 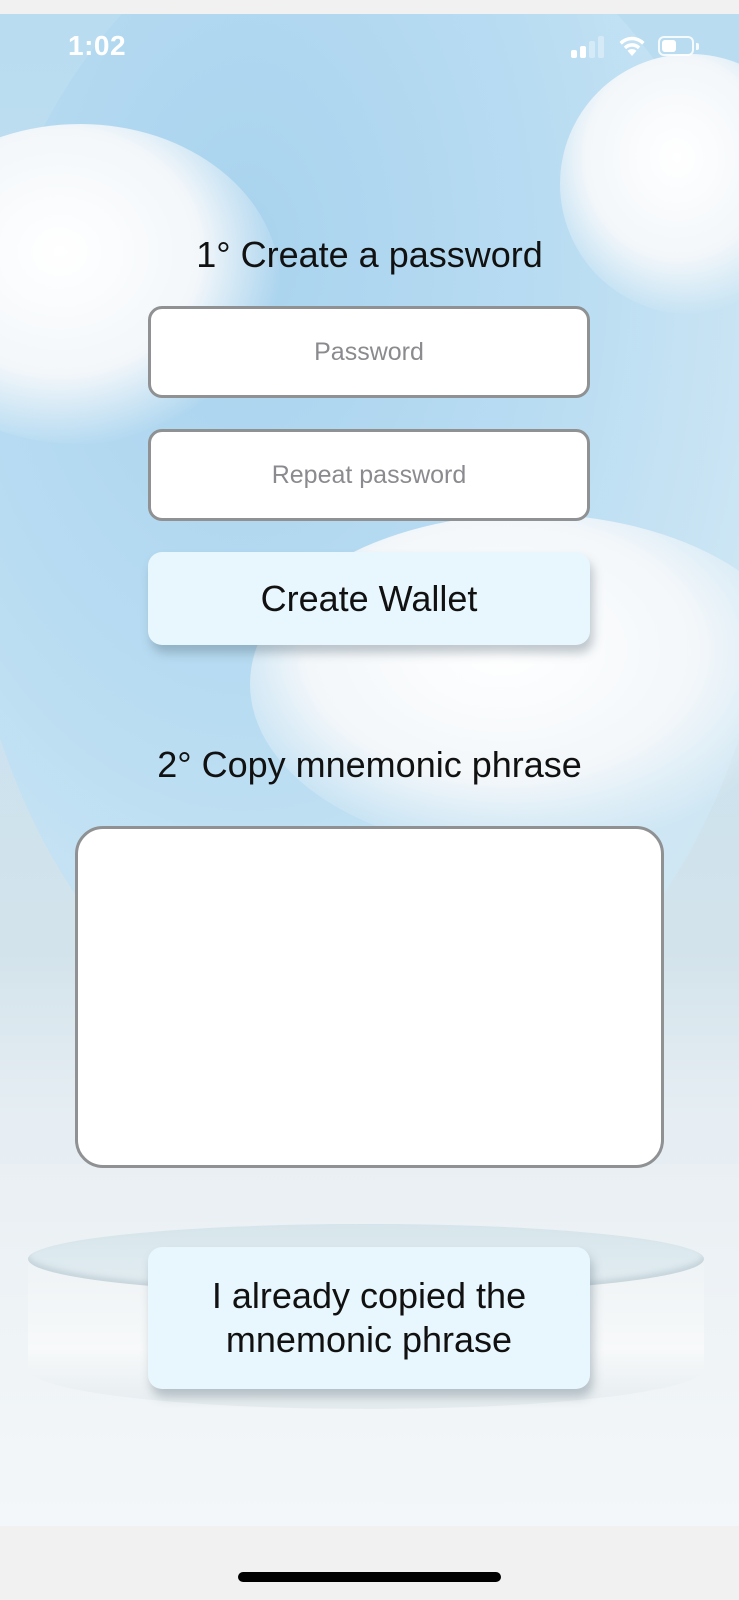 What do you see at coordinates (369, 352) in the screenshot?
I see `password-input` at bounding box center [369, 352].